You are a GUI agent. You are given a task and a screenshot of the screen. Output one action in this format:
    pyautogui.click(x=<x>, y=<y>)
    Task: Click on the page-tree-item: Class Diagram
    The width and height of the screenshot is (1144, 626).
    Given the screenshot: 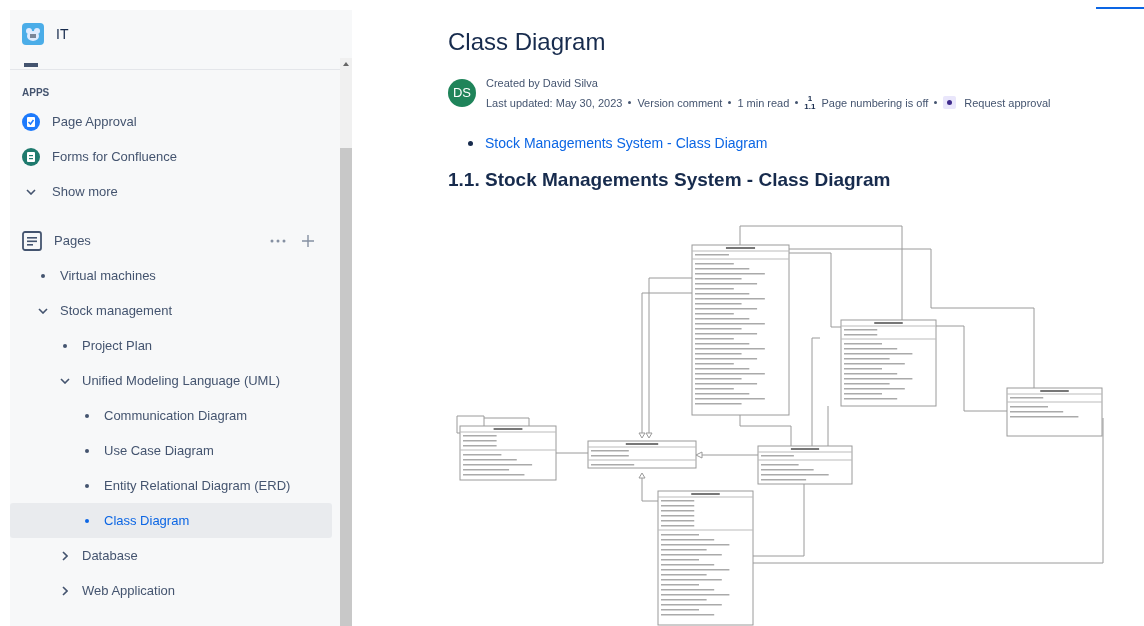 What is the action you would take?
    pyautogui.click(x=171, y=520)
    